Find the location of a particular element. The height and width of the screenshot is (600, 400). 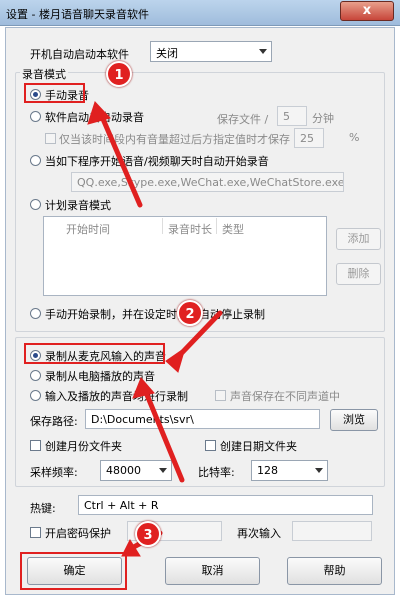

arrow-1-shaft is located at coordinates (120, 158).